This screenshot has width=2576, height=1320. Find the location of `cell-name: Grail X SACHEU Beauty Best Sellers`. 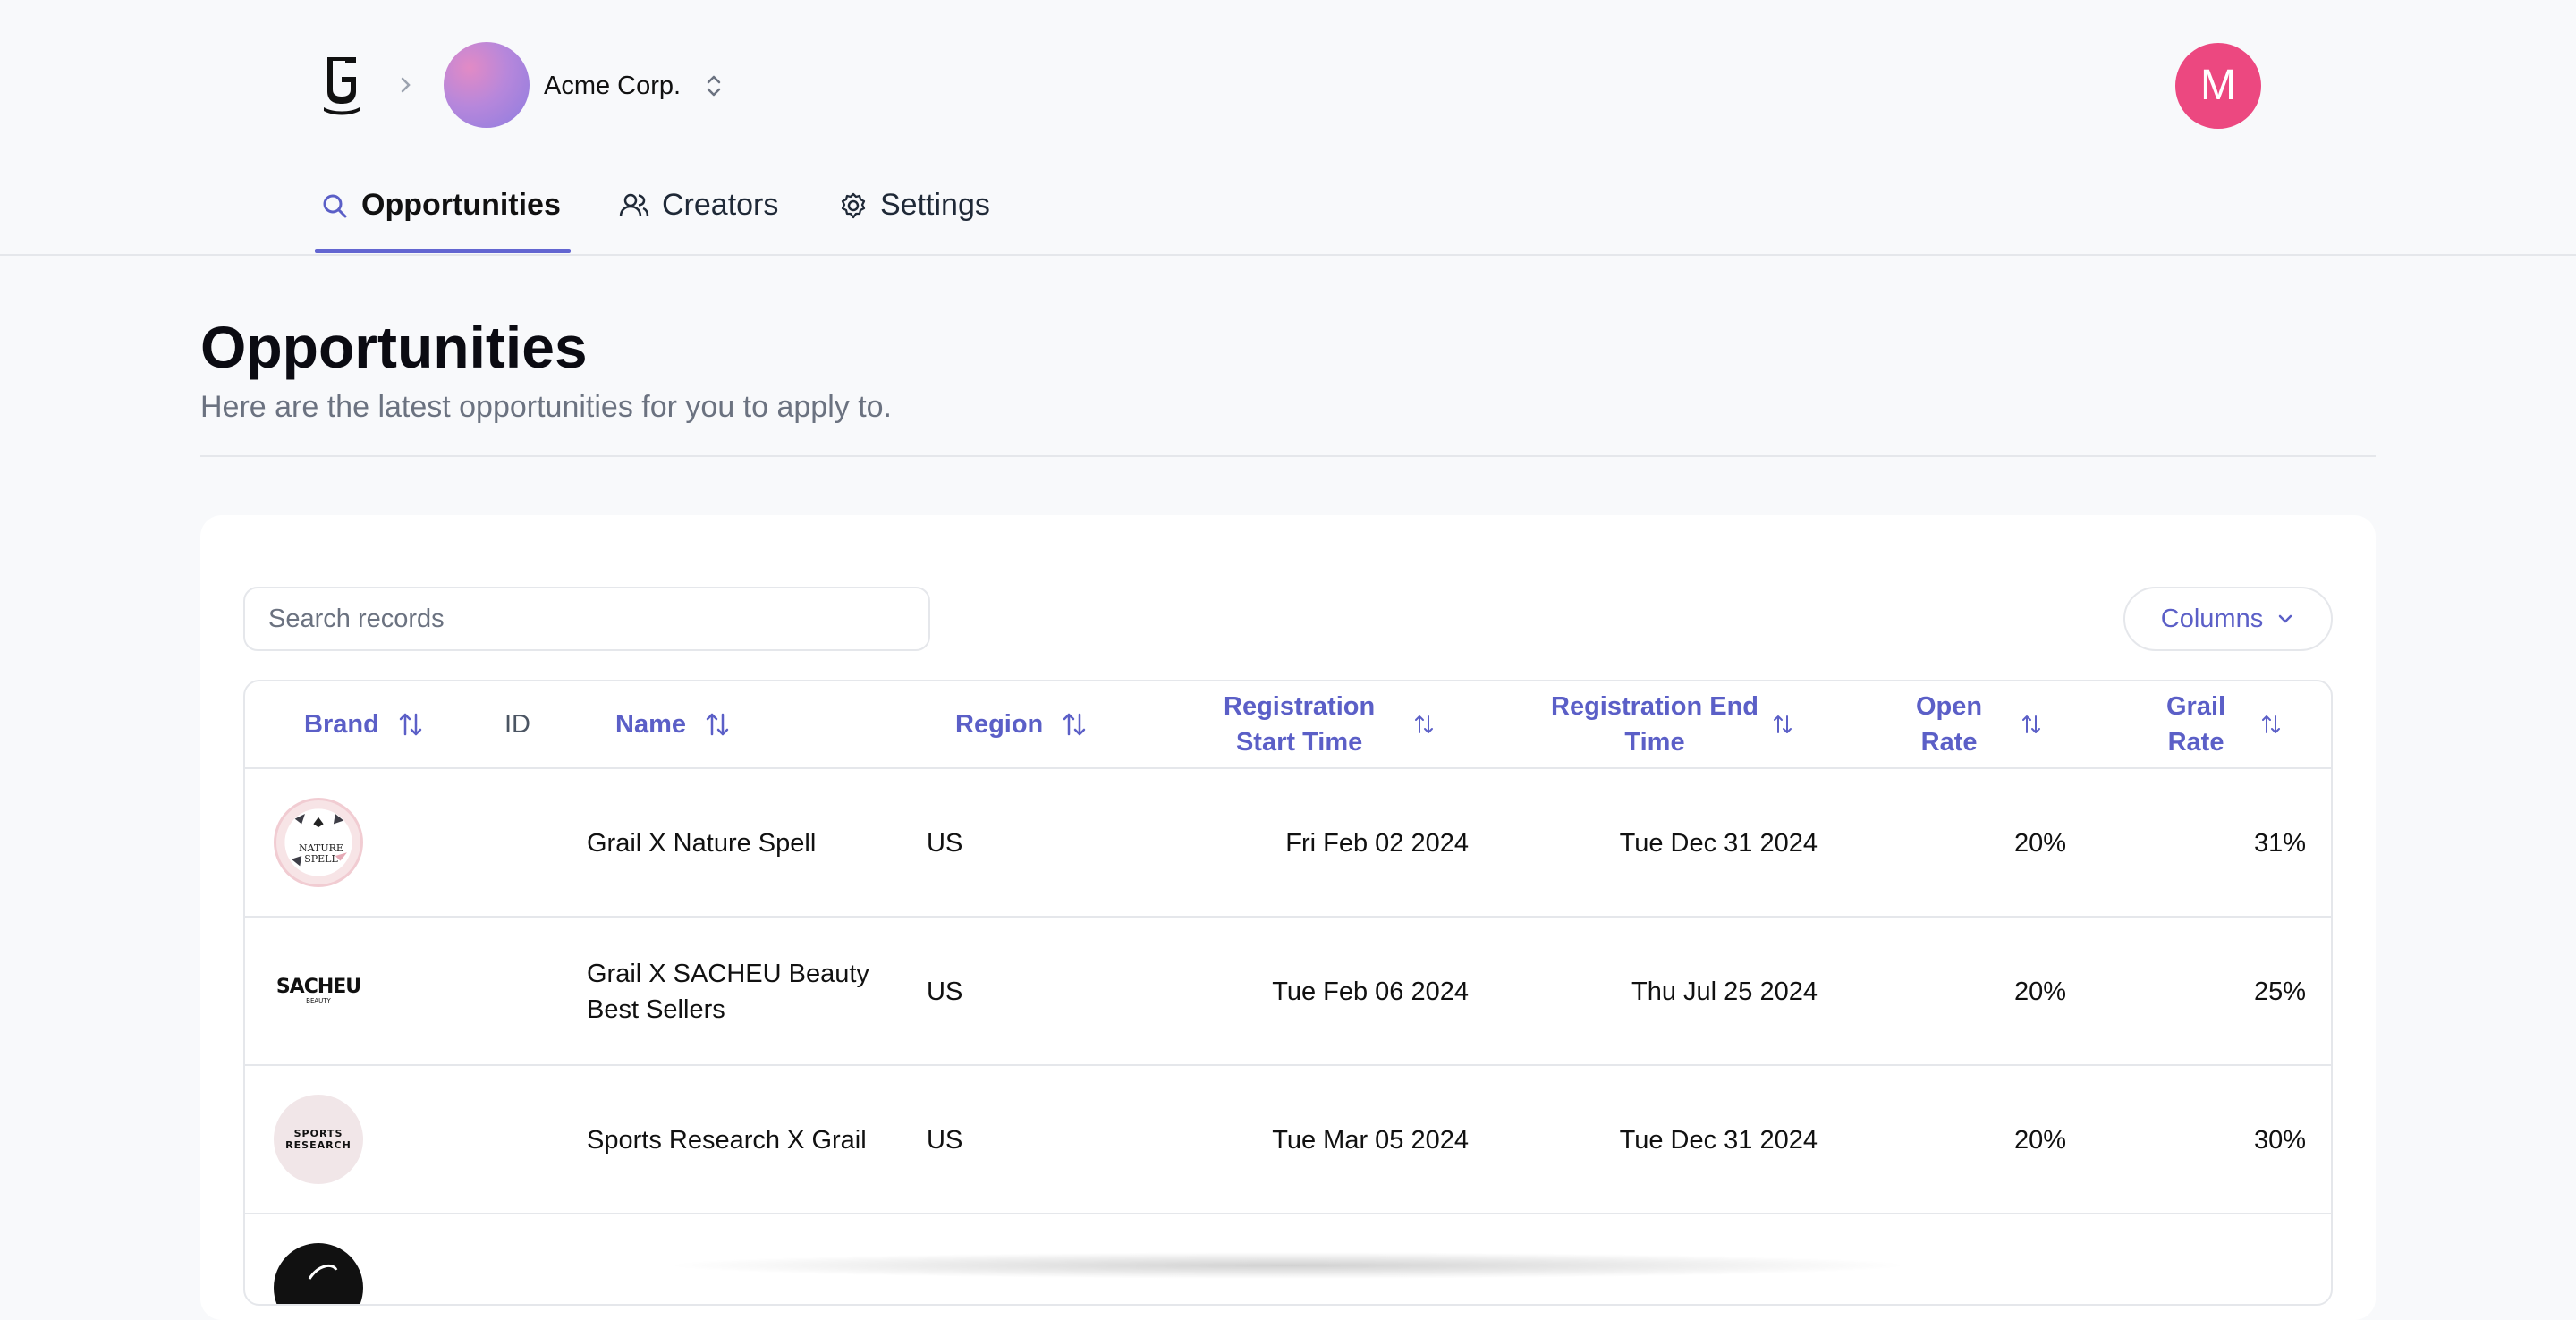

cell-name: Grail X SACHEU Beauty Best Sellers is located at coordinates (728, 992).